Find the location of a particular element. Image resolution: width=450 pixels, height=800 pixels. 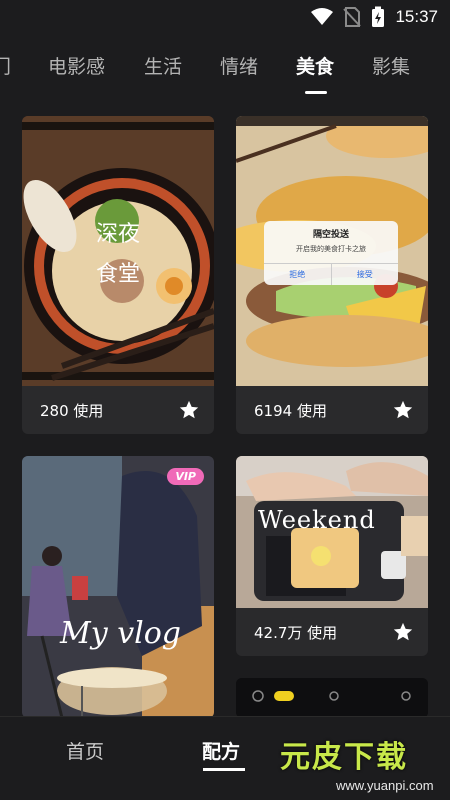

no-sim-icon is located at coordinates (352, 17).